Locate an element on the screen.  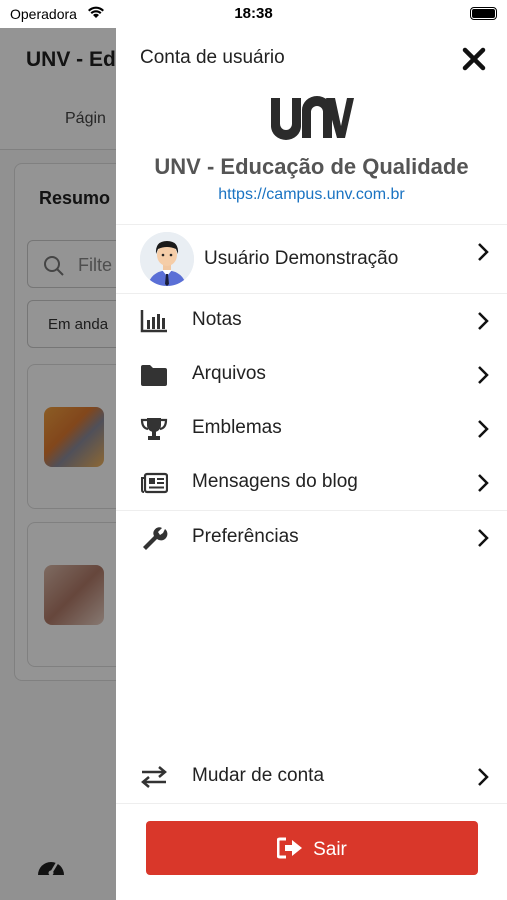
clock: 18:38 is located at coordinates (253, 13).